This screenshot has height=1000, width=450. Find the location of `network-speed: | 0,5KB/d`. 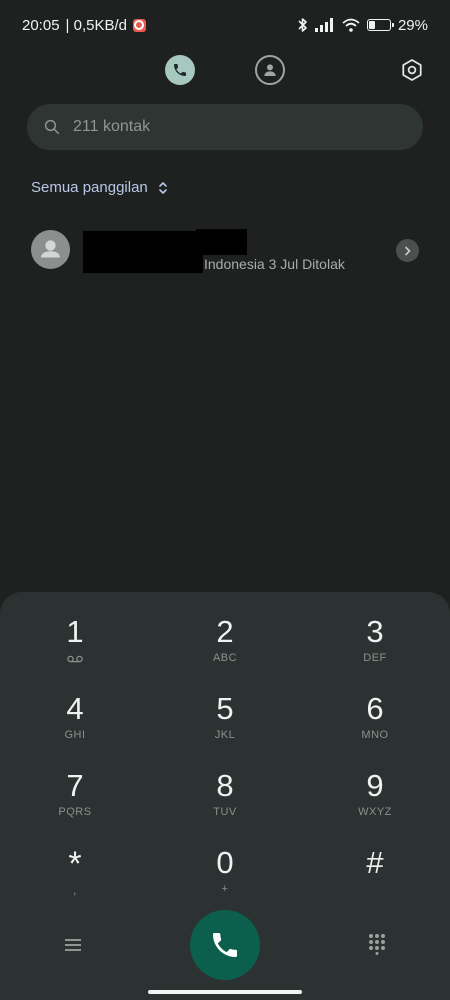

network-speed: | 0,5KB/d is located at coordinates (96, 25).